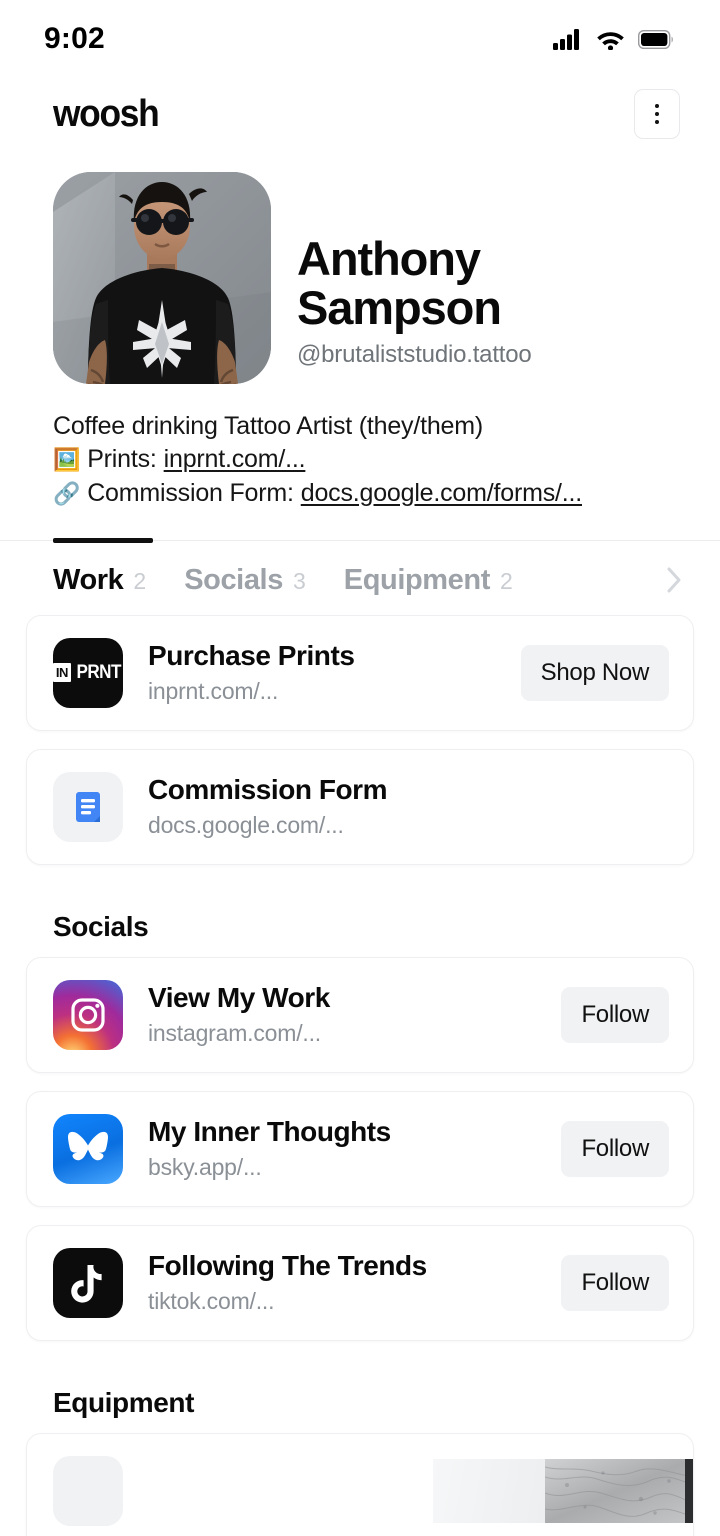  I want to click on tab-label: Work, so click(88, 579).